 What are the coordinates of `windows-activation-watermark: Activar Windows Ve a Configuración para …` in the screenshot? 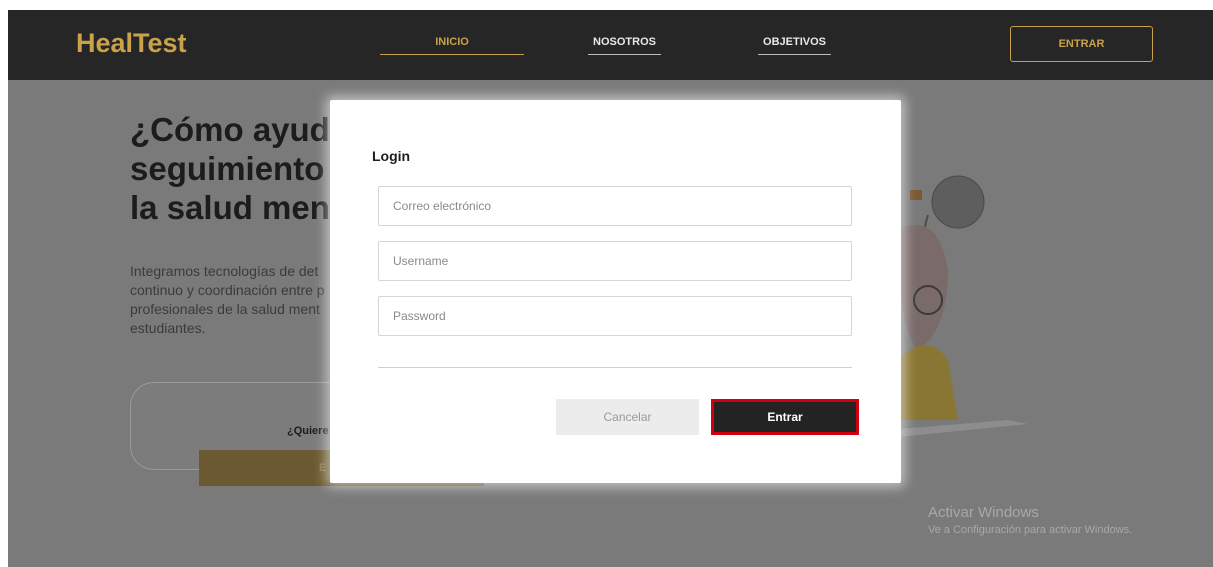 It's located at (1030, 520).